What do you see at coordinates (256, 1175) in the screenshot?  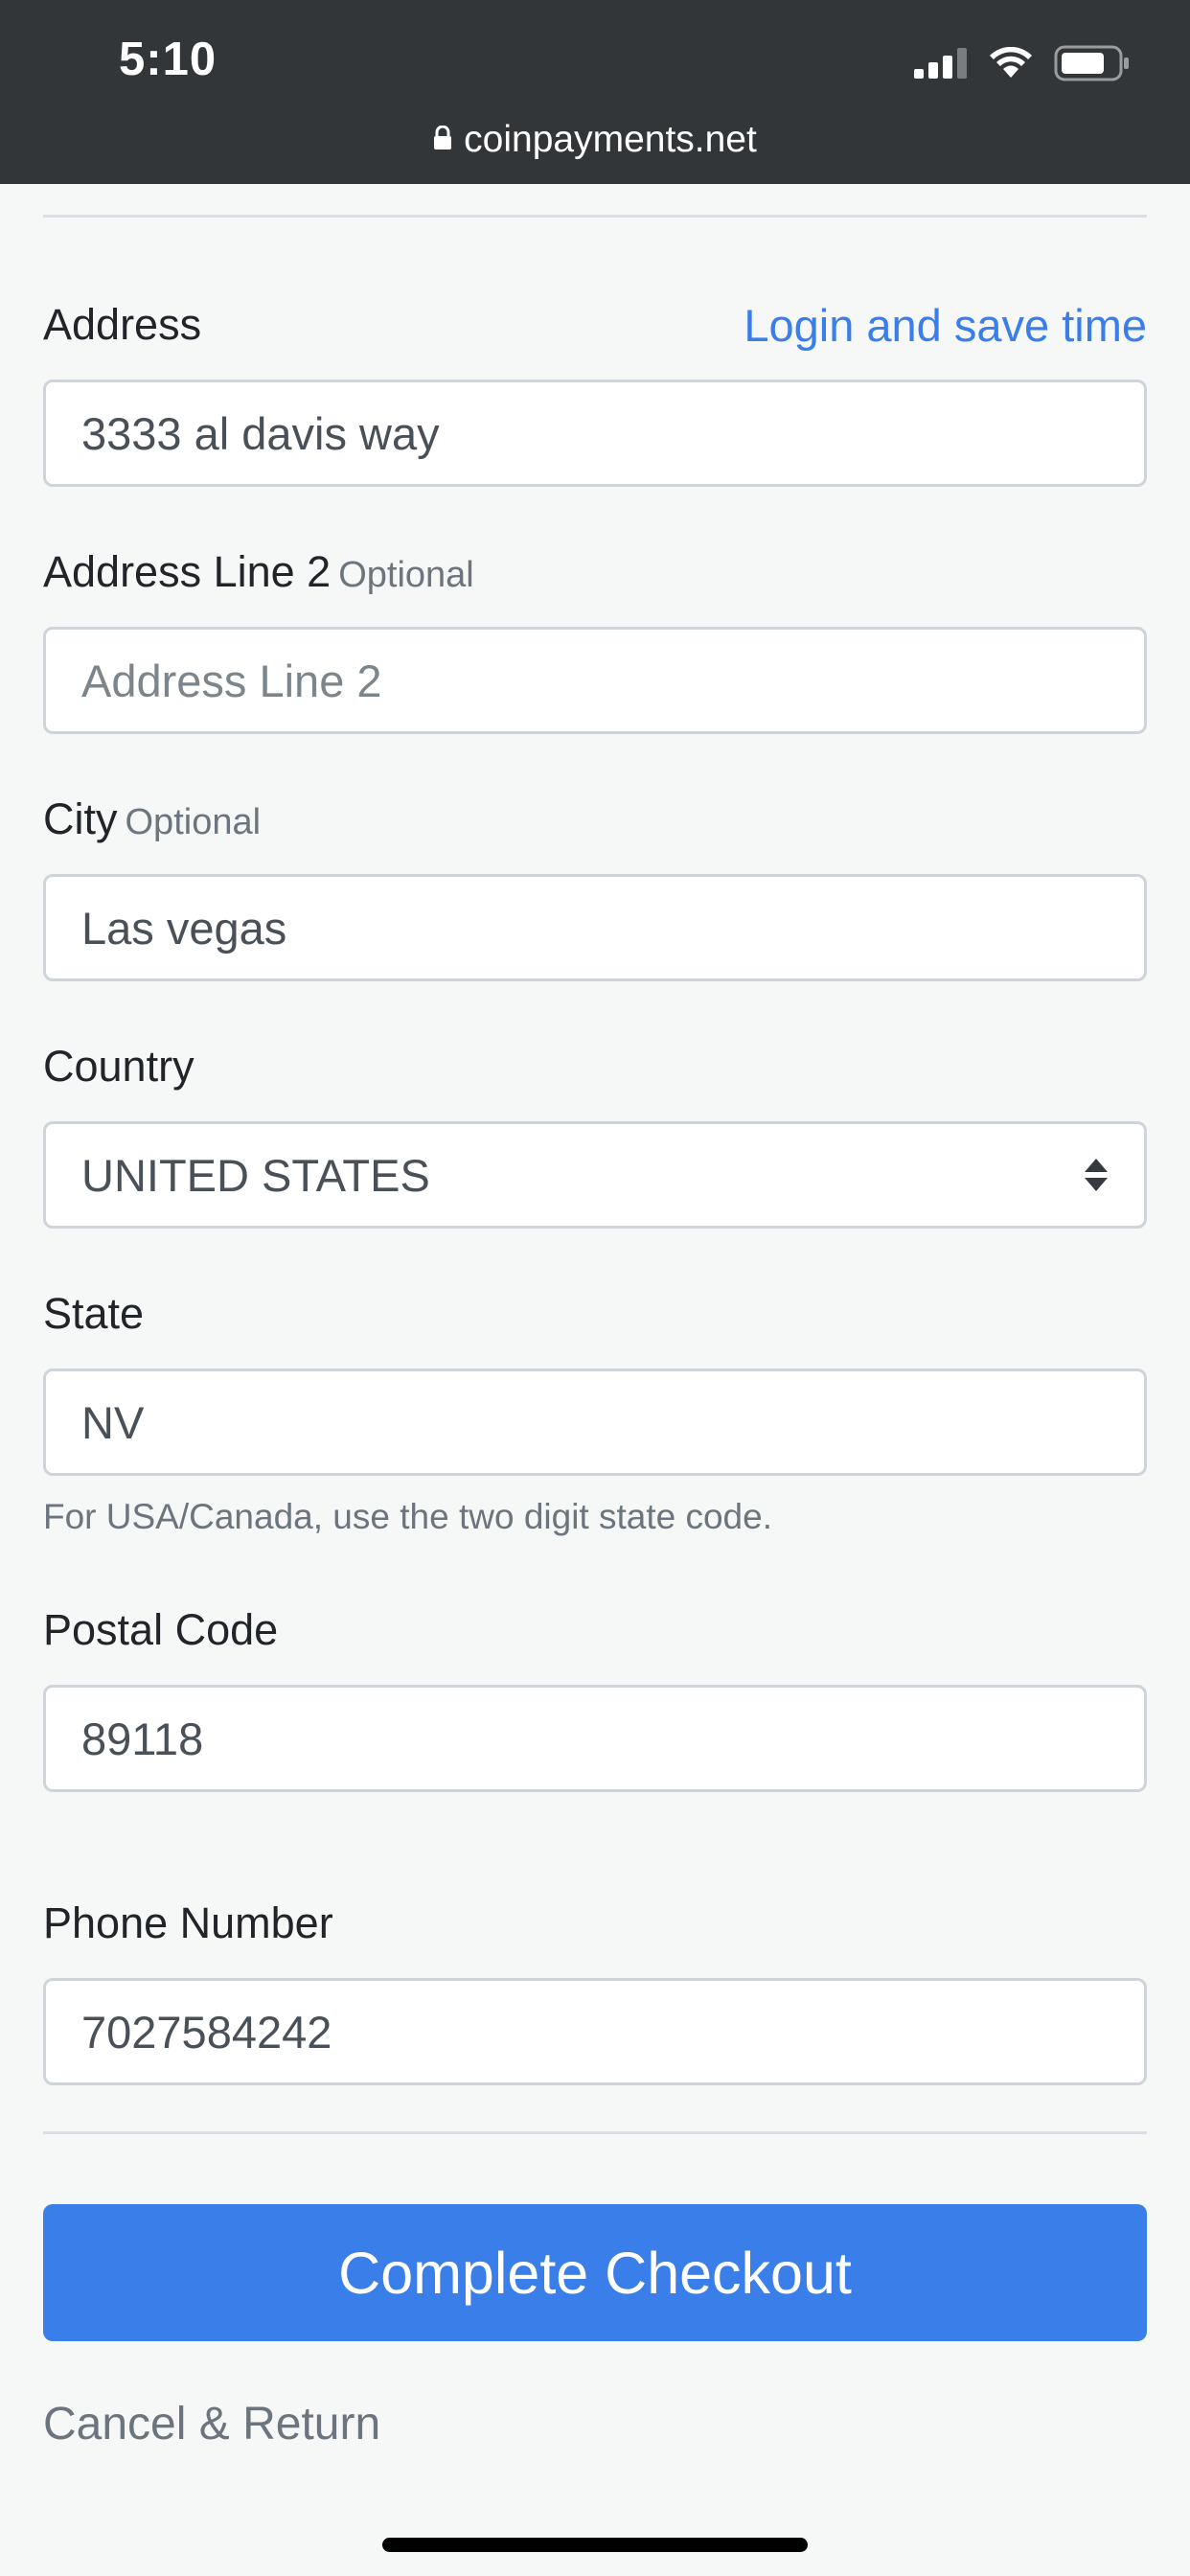 I see `country-select-value: UNITED STATES` at bounding box center [256, 1175].